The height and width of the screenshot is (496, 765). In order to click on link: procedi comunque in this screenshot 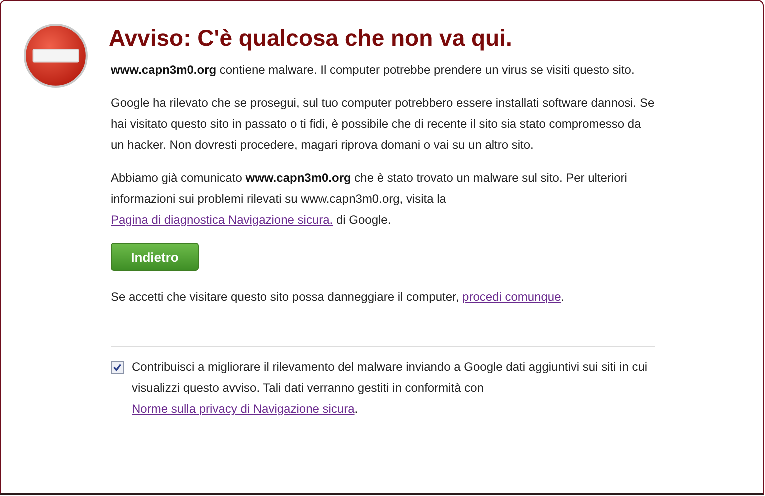, I will do `click(512, 297)`.